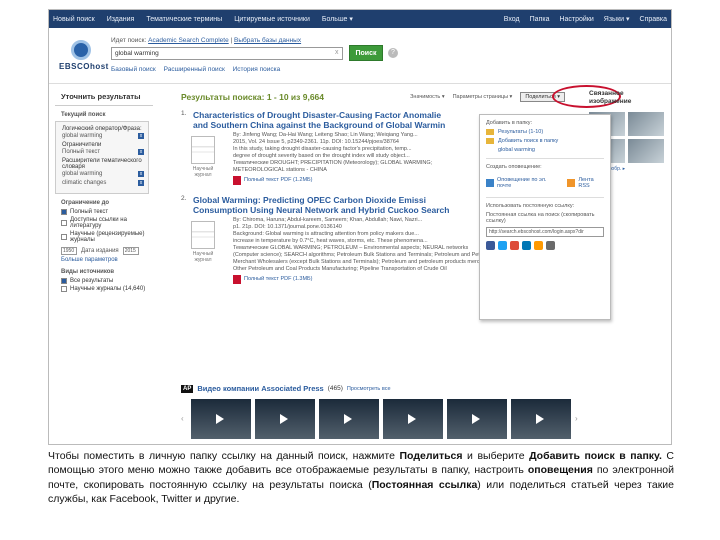 Image resolution: width=720 pixels, height=540 pixels. I want to click on clear-search-icon: x, so click(337, 52).